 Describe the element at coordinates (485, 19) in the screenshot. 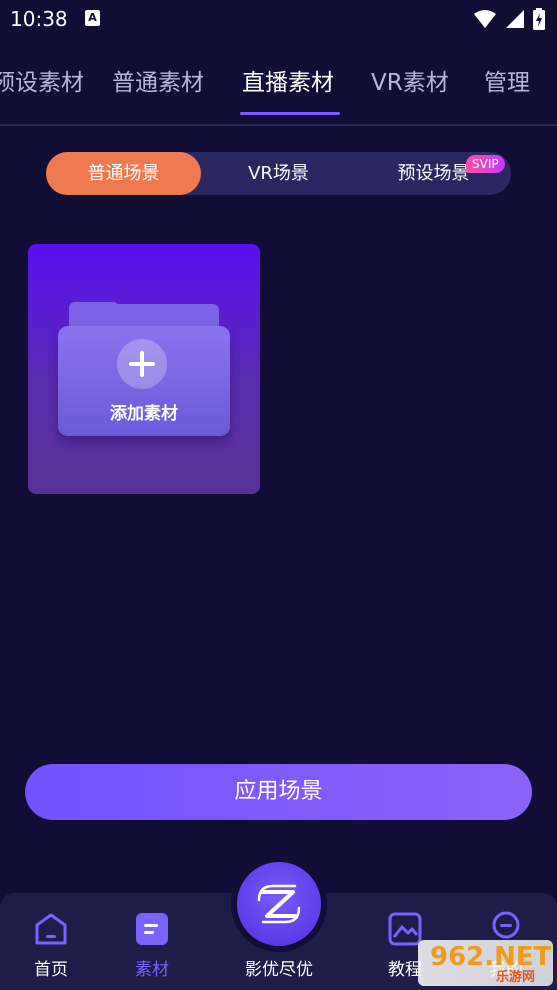

I see `wifi-icon` at that location.